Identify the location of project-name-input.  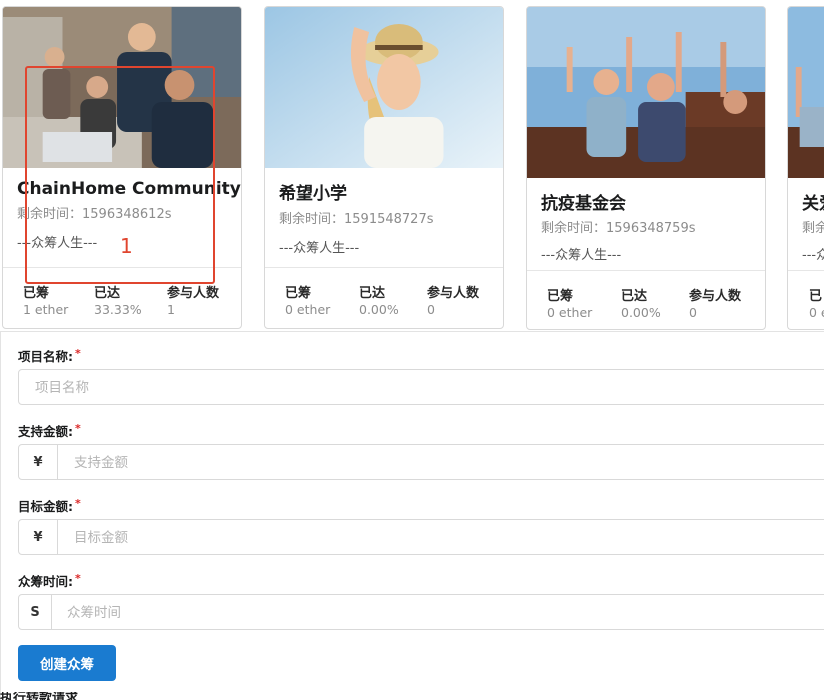
(425, 388).